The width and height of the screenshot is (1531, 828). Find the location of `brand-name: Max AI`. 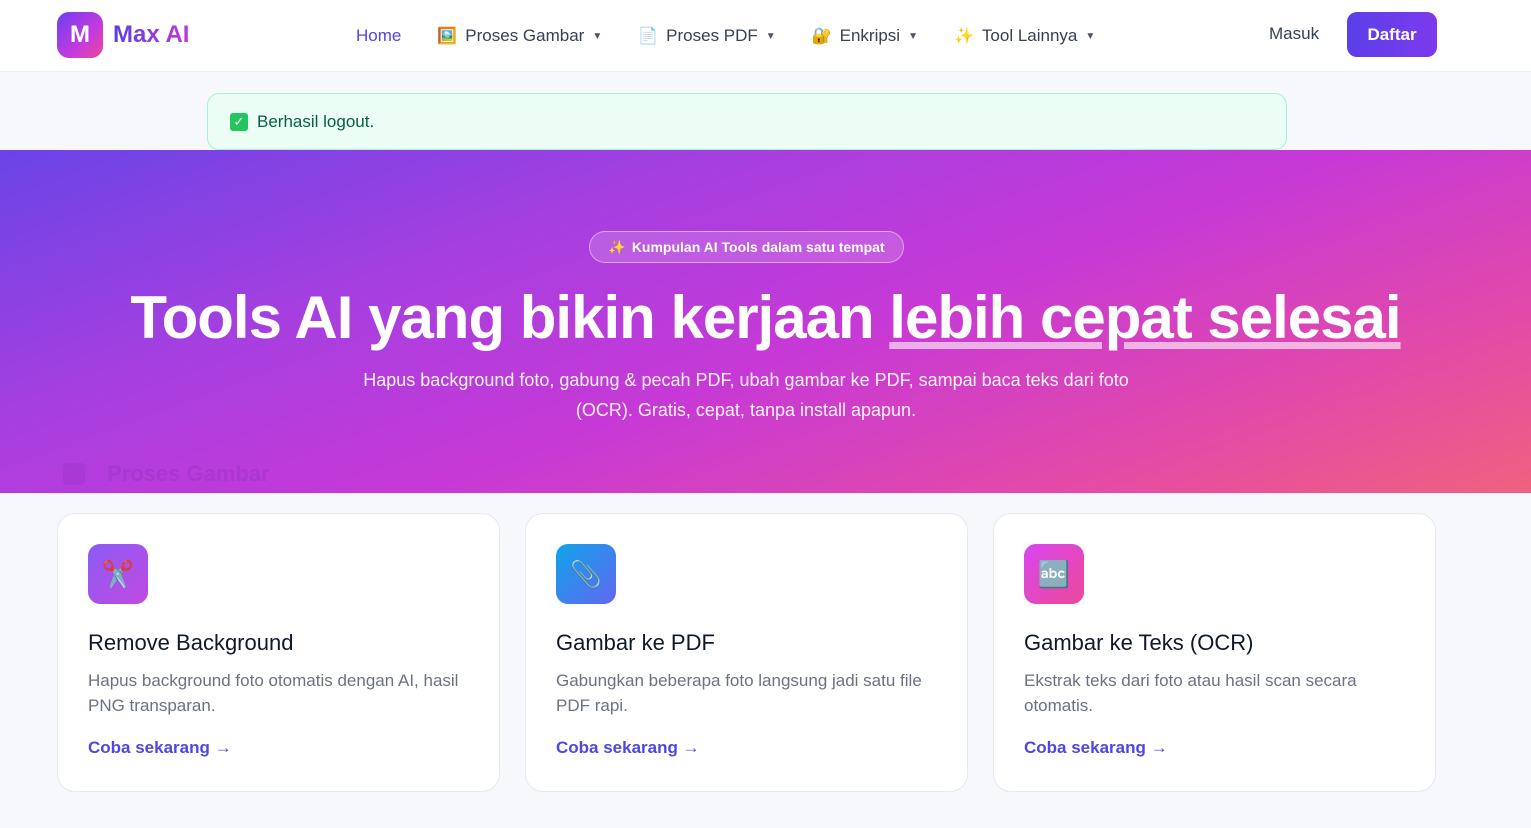

brand-name: Max AI is located at coordinates (151, 34).